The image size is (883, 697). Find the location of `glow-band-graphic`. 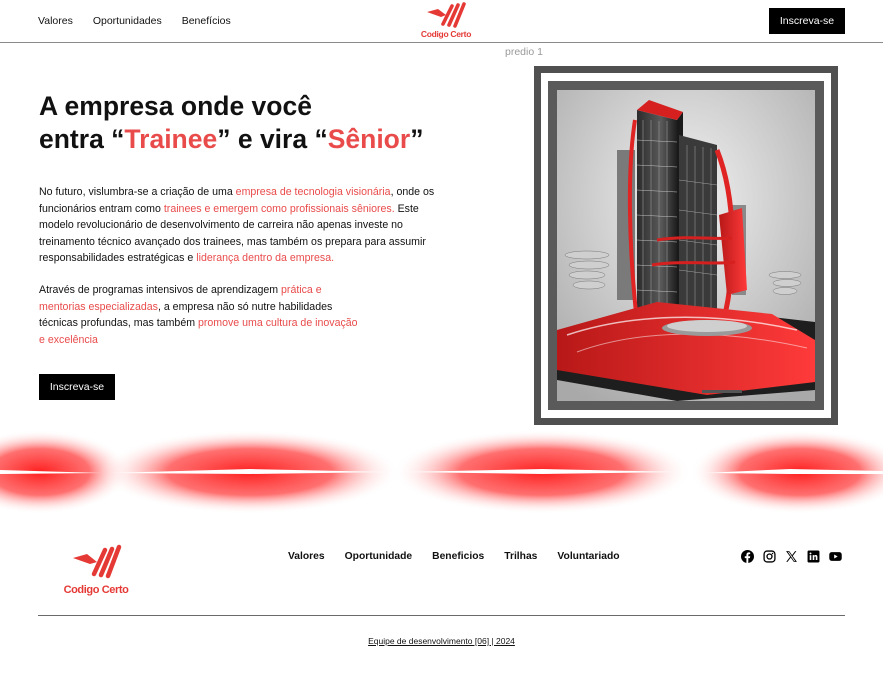

glow-band-graphic is located at coordinates (441, 472).